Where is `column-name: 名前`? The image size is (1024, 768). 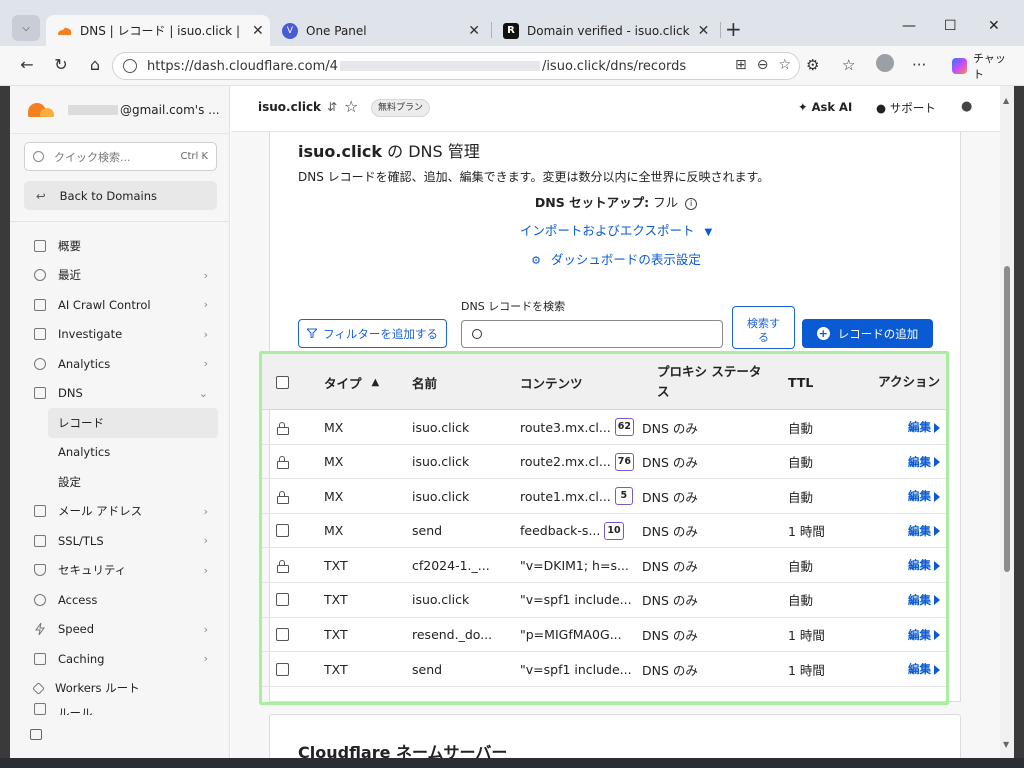 column-name: 名前 is located at coordinates (424, 382).